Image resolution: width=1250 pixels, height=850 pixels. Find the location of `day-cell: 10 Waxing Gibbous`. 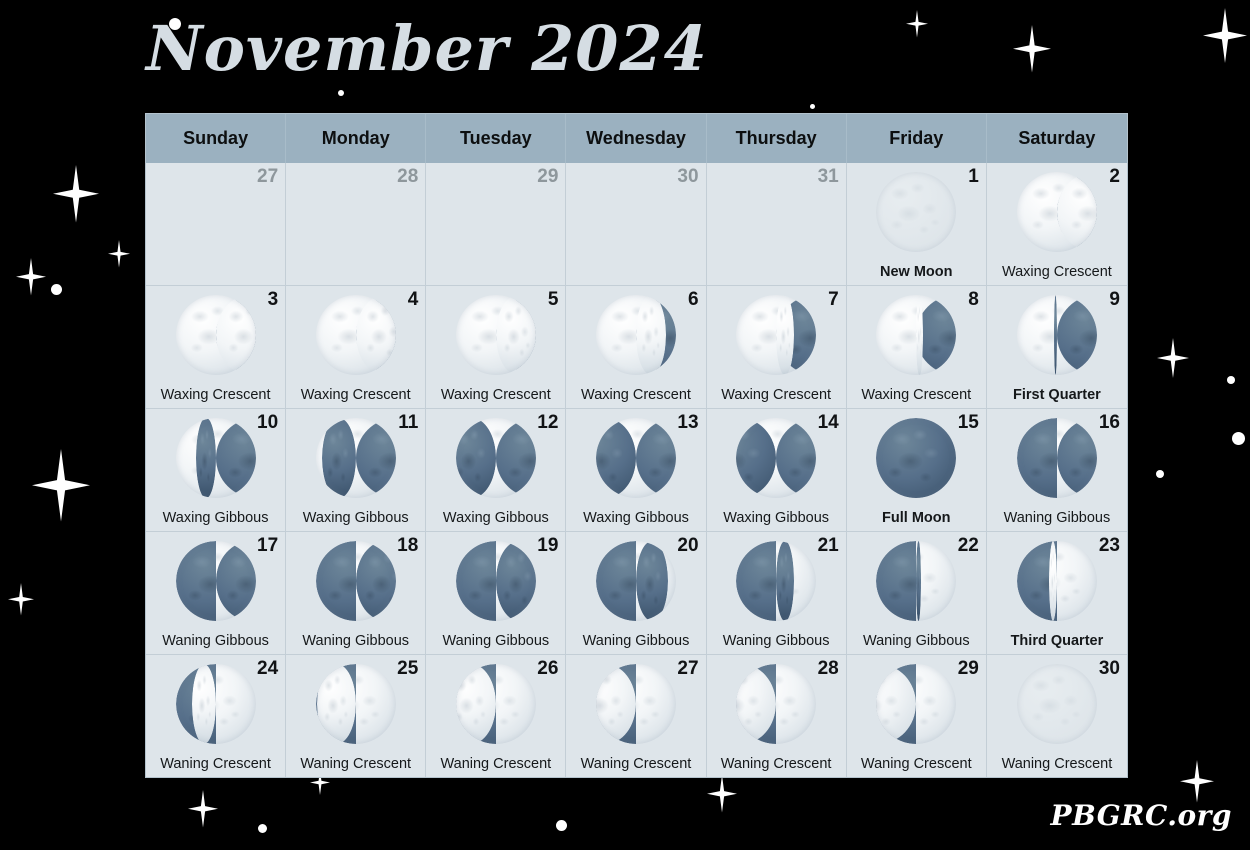

day-cell: 10 Waxing Gibbous is located at coordinates (216, 470).